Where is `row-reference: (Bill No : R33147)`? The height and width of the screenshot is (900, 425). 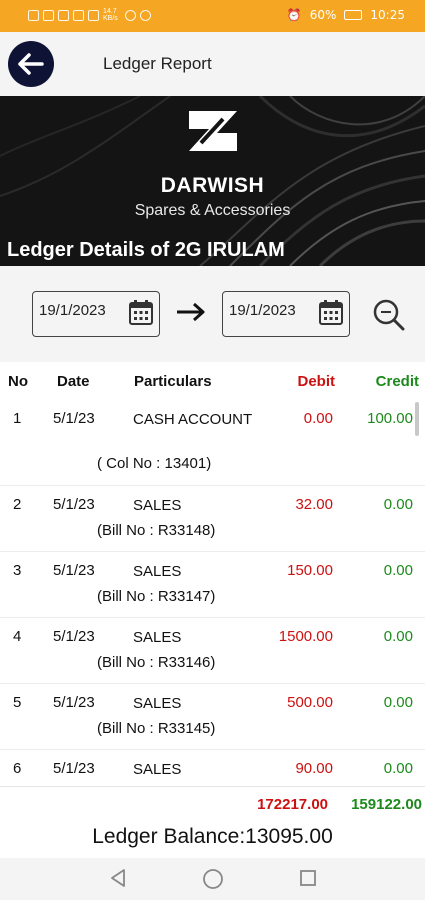
row-reference: (Bill No : R33147) is located at coordinates (156, 596).